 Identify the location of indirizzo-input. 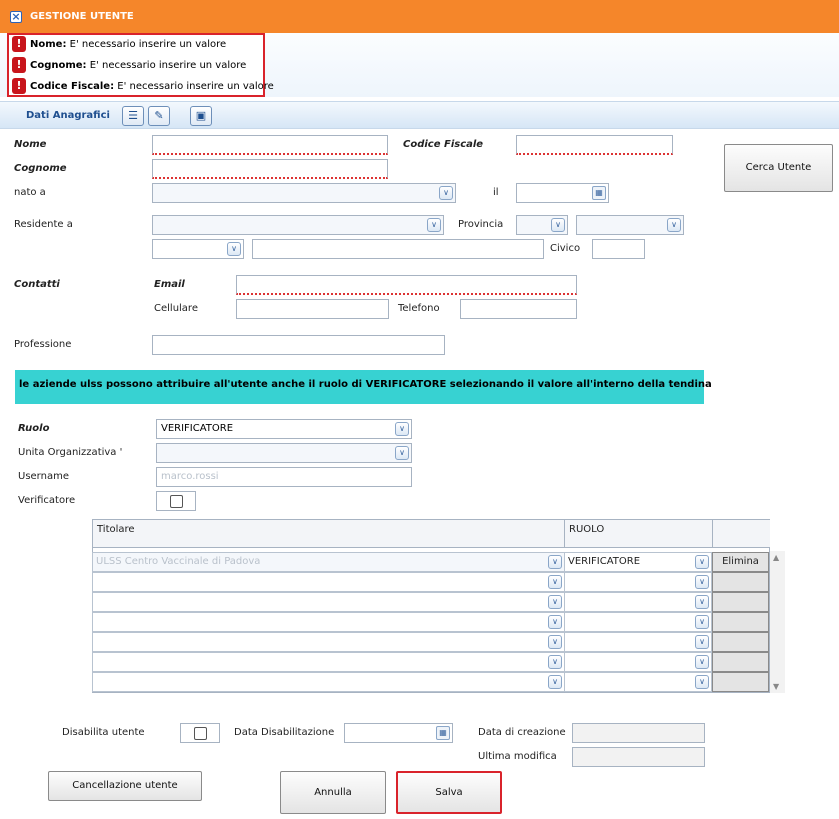
(398, 249).